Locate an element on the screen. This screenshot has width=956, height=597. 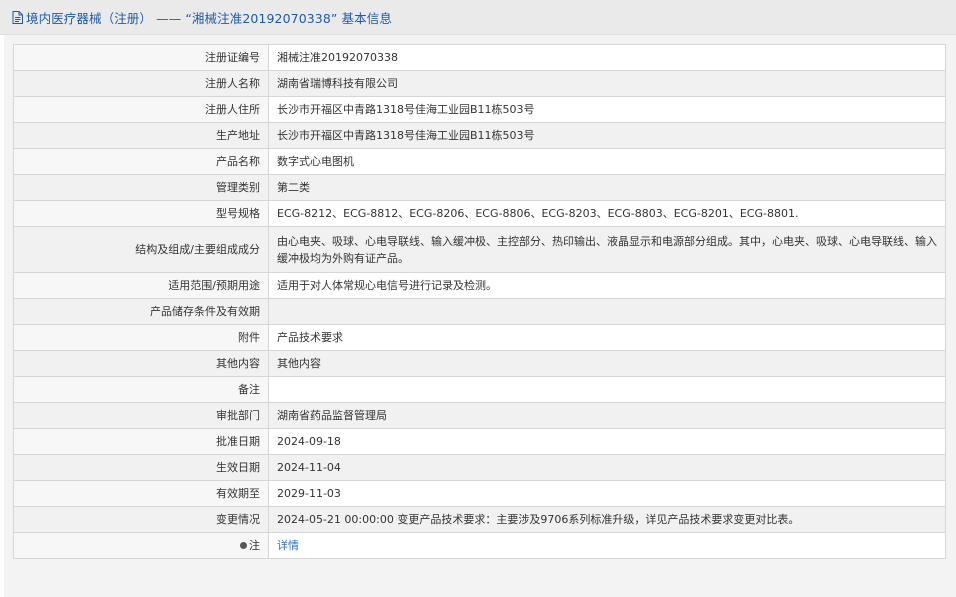
row-label: 型号规格 is located at coordinates (141, 213).